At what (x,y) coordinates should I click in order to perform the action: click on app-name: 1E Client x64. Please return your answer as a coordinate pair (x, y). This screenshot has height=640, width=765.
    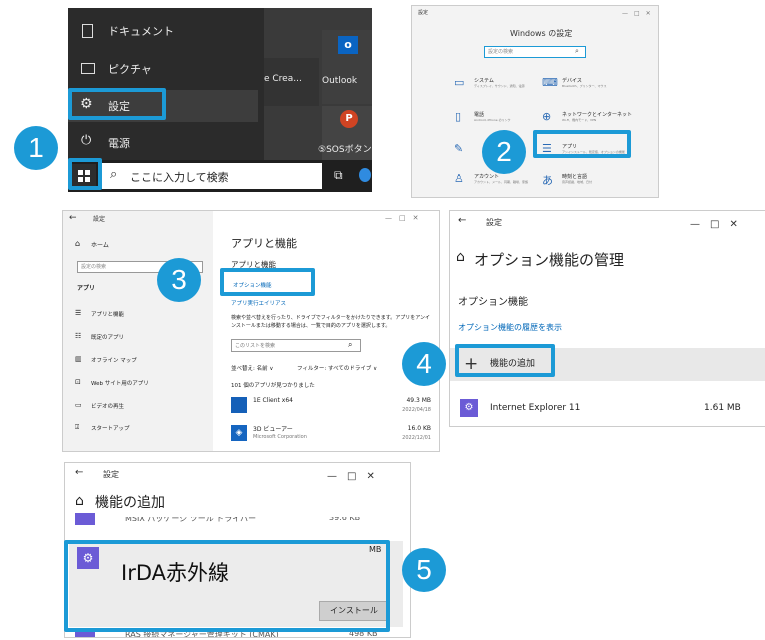
    Looking at the image, I should click on (273, 400).